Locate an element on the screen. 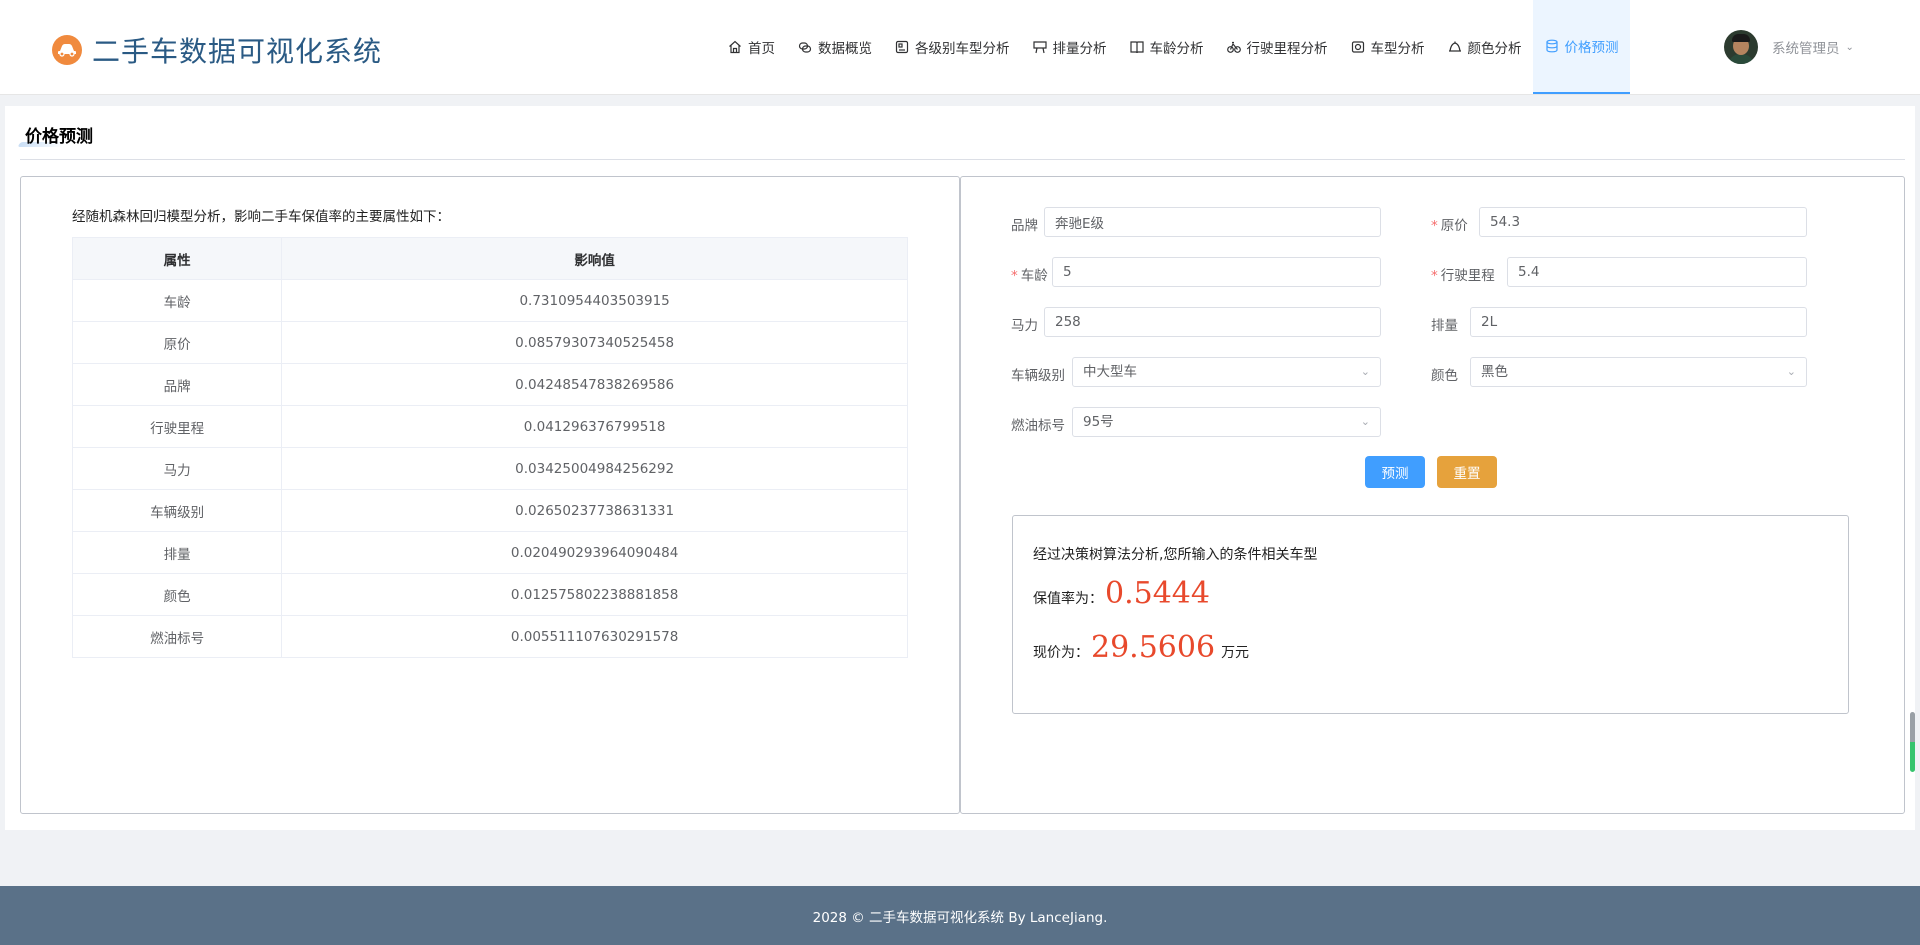 The image size is (1920, 945). nav-label: 价格预测 is located at coordinates (1591, 48).